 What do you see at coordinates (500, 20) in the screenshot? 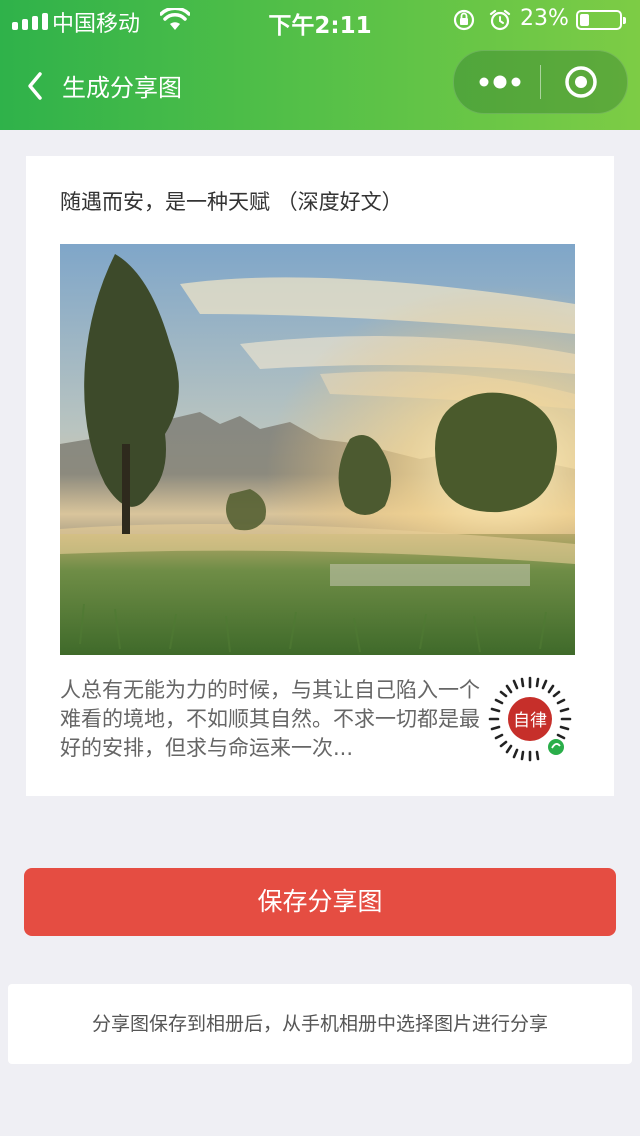
I see `alarm-icon` at bounding box center [500, 20].